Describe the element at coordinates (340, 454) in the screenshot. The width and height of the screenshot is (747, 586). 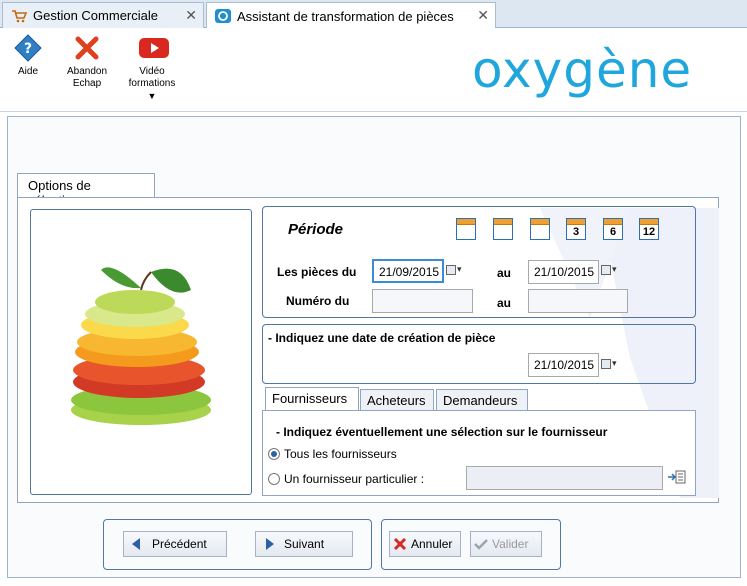
I see `all-suppliers-label: Tous les fournisseurs` at that location.